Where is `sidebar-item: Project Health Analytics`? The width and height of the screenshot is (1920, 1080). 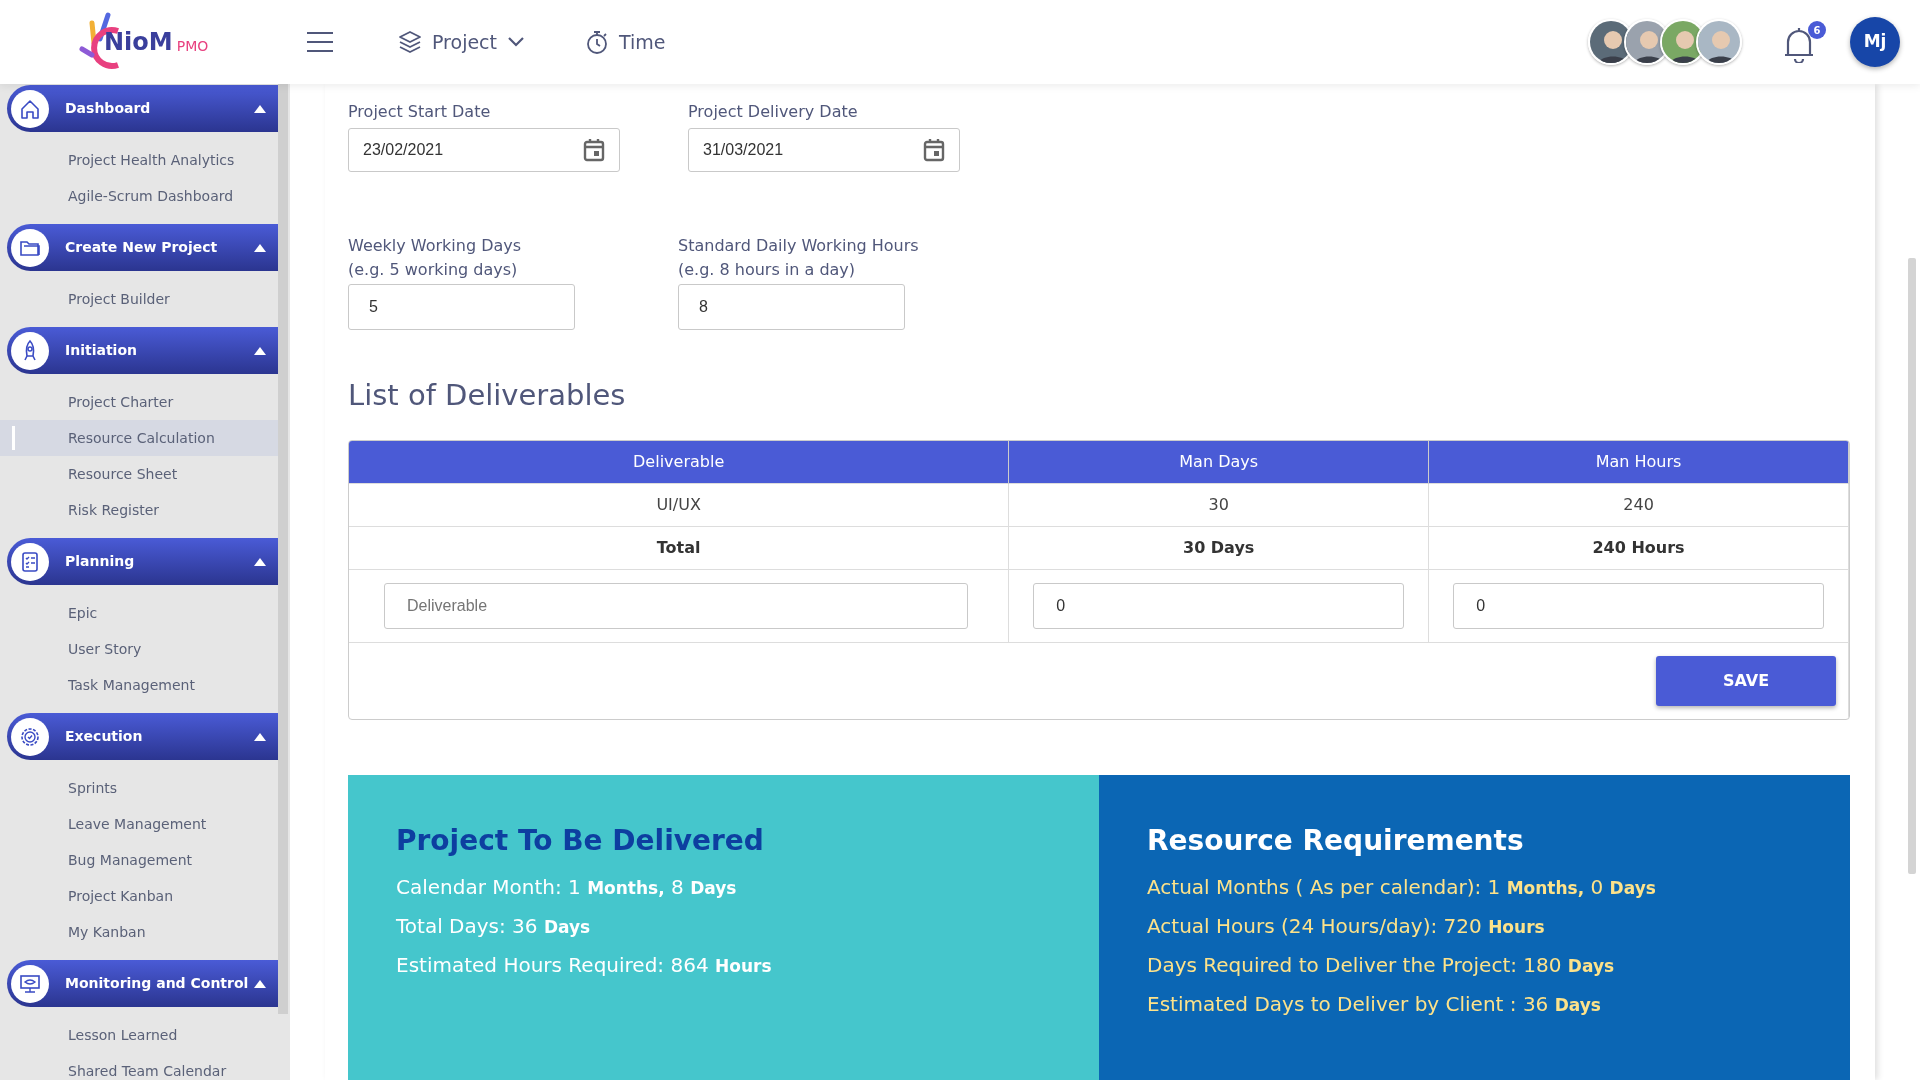 sidebar-item: Project Health Analytics is located at coordinates (139, 160).